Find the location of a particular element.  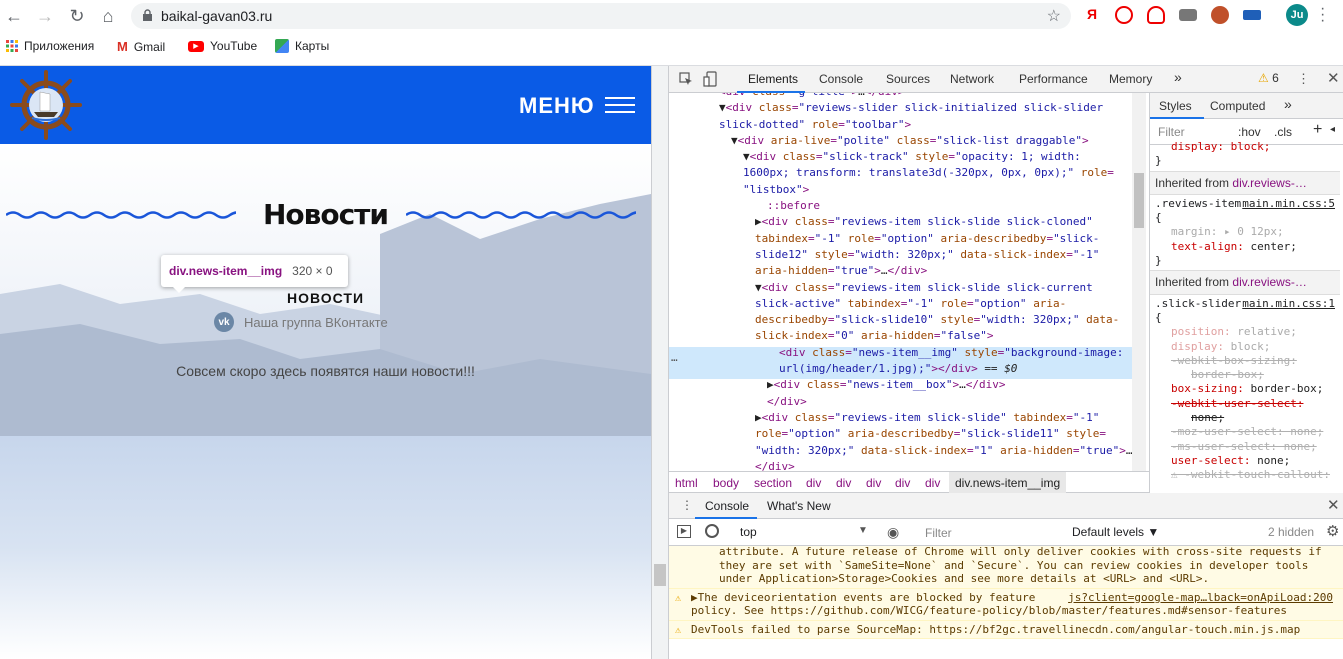

dom-line: ::before is located at coordinates (900, 206).